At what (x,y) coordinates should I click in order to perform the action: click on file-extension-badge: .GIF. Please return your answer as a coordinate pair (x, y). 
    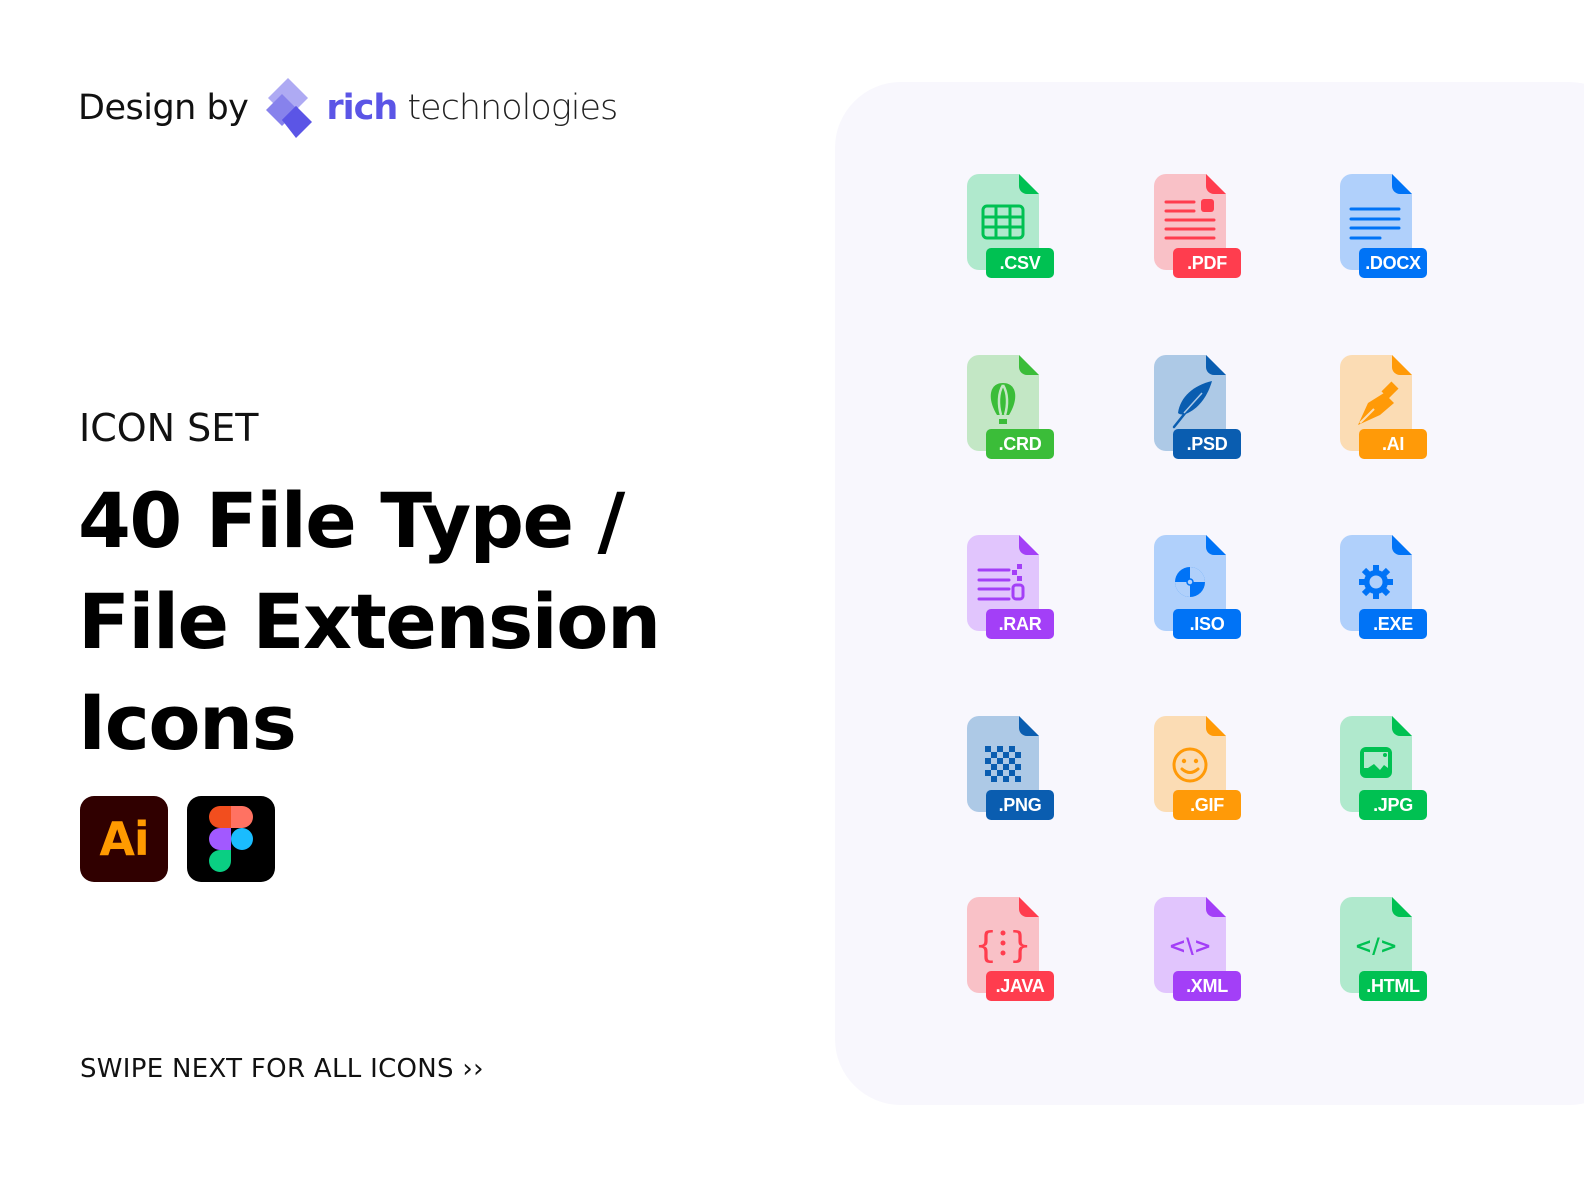
    Looking at the image, I should click on (1207, 805).